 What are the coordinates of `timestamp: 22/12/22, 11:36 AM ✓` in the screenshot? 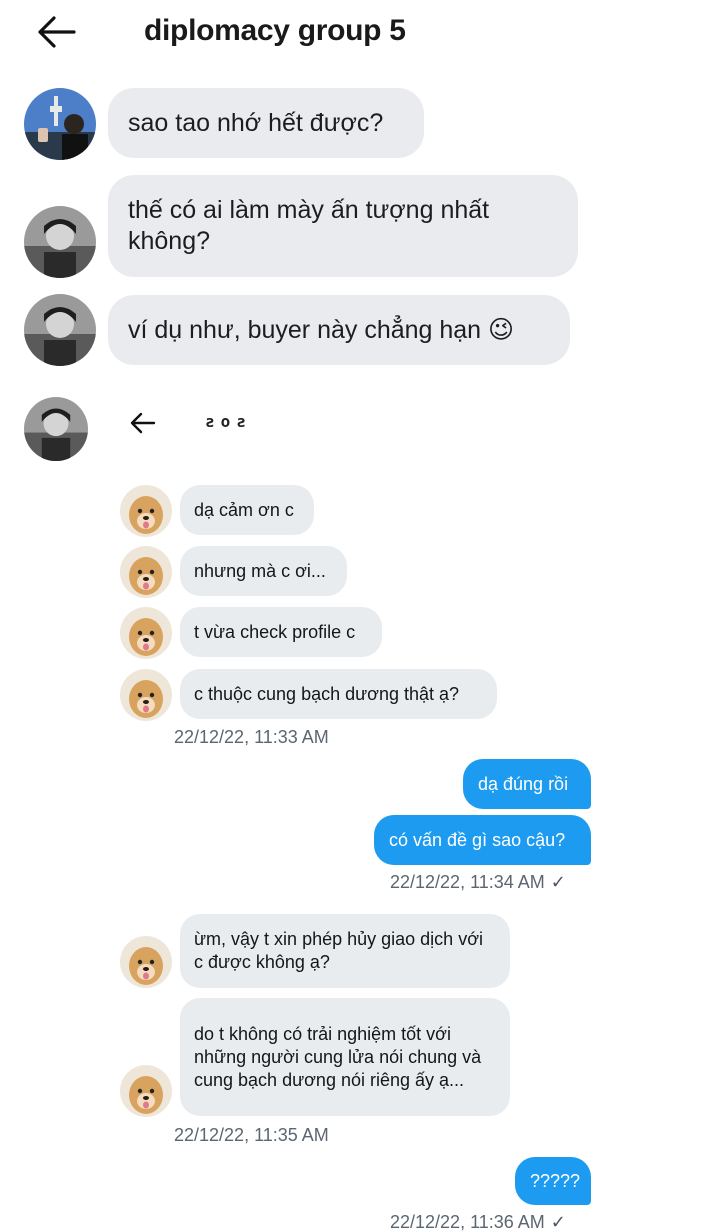 It's located at (478, 1221).